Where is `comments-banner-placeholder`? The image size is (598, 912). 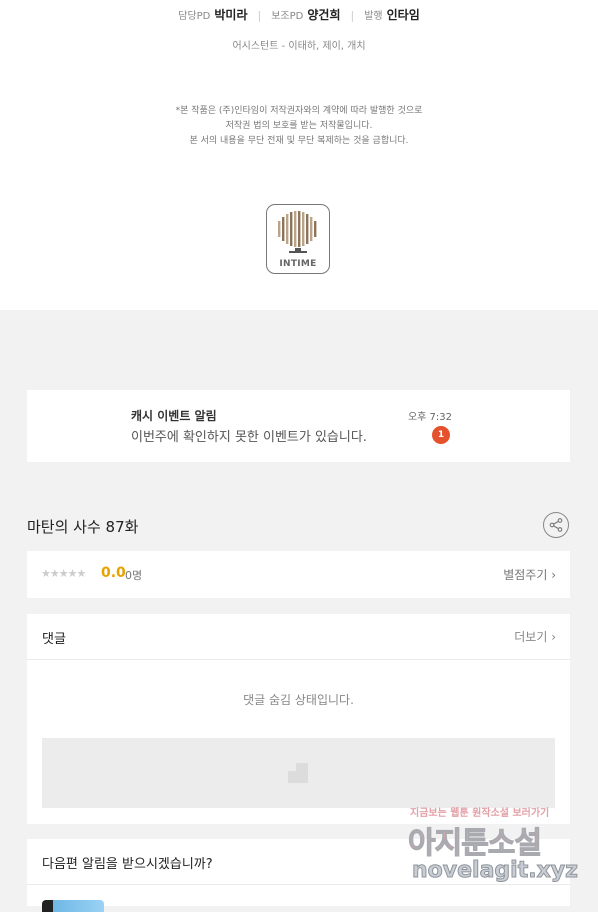 comments-banner-placeholder is located at coordinates (298, 773).